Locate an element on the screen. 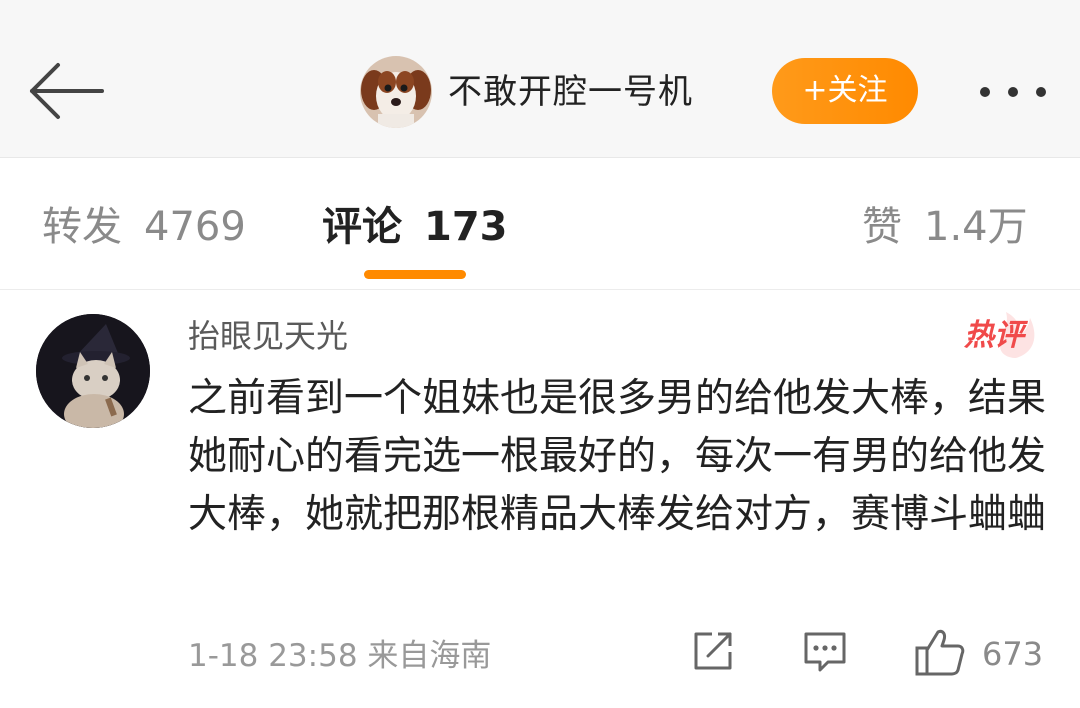 This screenshot has height=708, width=1080. comment-meta: 1-18 23:58 来自海南 is located at coordinates (340, 656).